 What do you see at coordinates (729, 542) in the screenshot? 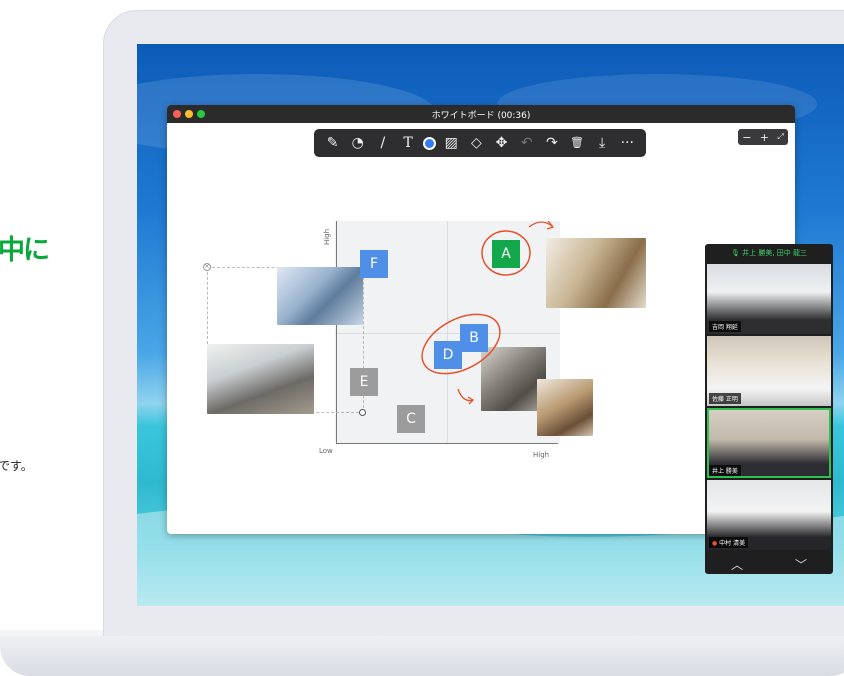
I see `participant-name: ● 中村 清美` at bounding box center [729, 542].